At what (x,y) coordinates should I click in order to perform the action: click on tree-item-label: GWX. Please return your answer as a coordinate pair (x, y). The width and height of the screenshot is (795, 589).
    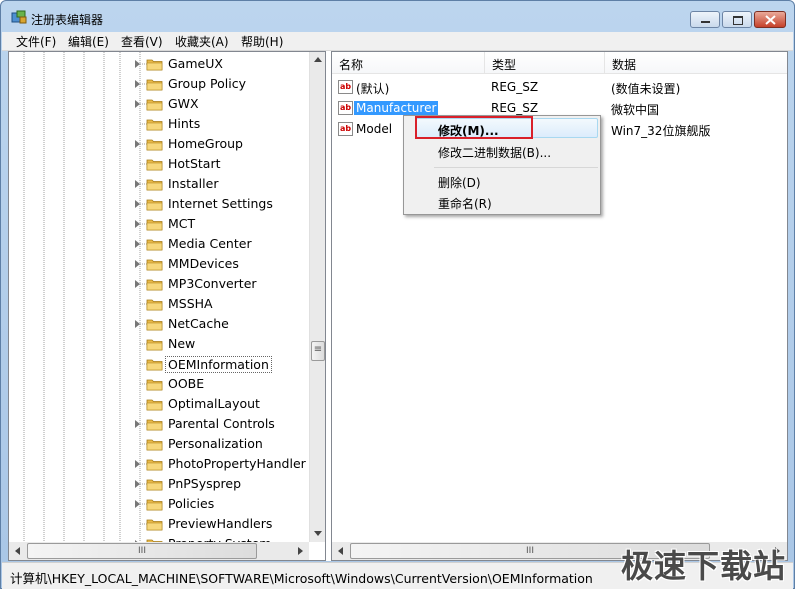
    Looking at the image, I should click on (183, 103).